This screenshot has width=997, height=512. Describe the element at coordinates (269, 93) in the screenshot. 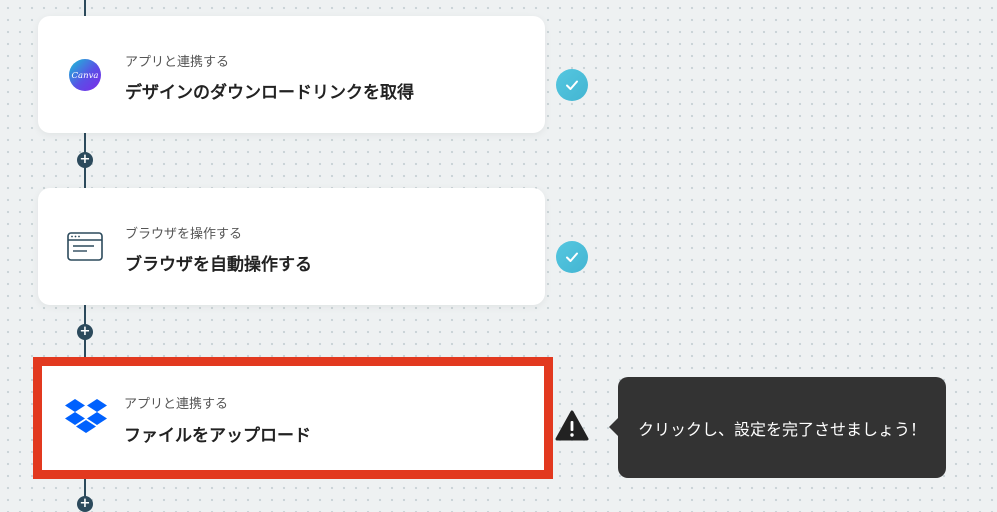

I see `step-title: デザインのダウンロードリンクを取得` at that location.